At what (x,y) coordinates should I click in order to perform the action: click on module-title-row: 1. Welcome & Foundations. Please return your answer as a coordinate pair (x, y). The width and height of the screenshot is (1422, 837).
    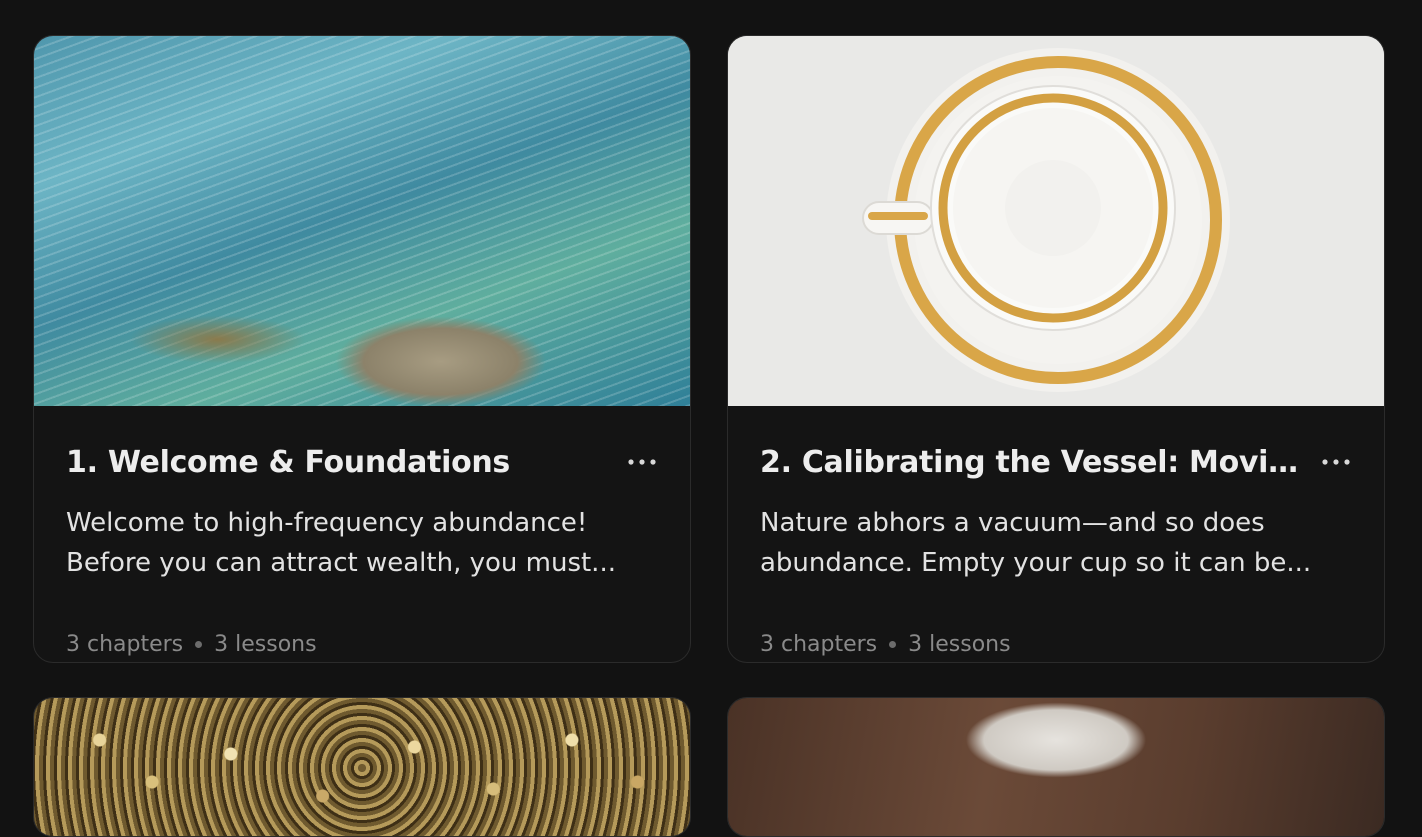
    Looking at the image, I should click on (364, 462).